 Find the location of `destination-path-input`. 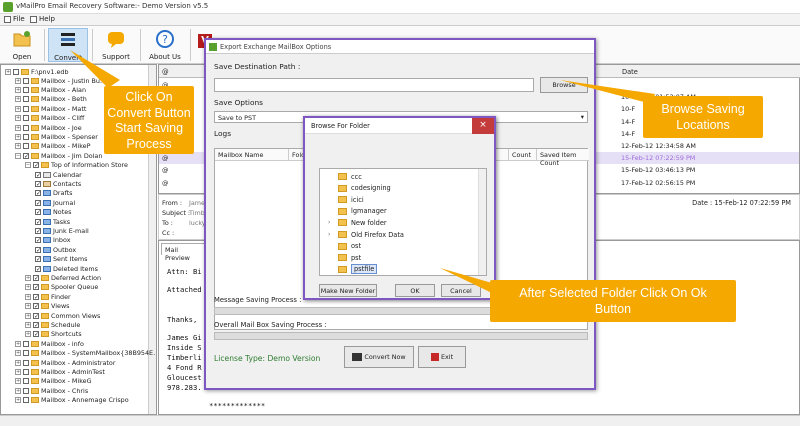

destination-path-input is located at coordinates (374, 85).